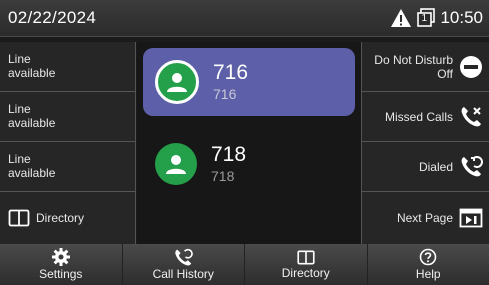 This screenshot has height=285, width=489. Describe the element at coordinates (472, 165) in the screenshot. I see `dialed-call-icon` at that location.